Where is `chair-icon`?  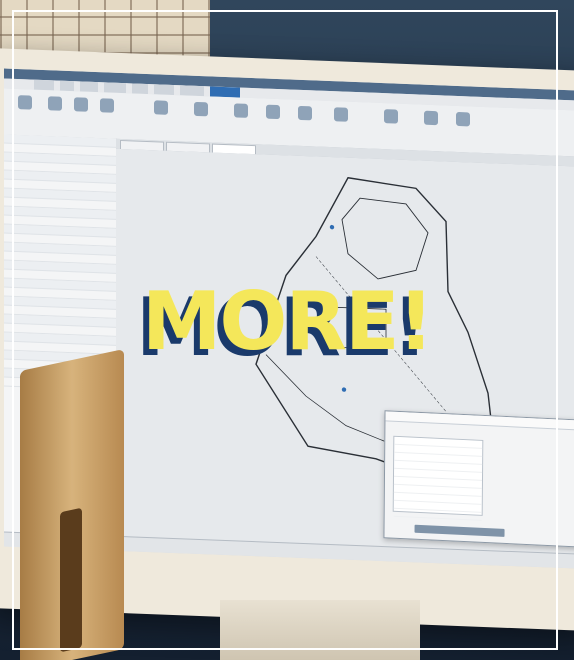 chair-icon is located at coordinates (70, 504).